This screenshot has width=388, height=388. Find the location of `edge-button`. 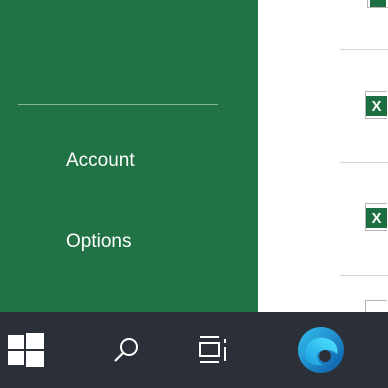

edge-button is located at coordinates (321, 350).